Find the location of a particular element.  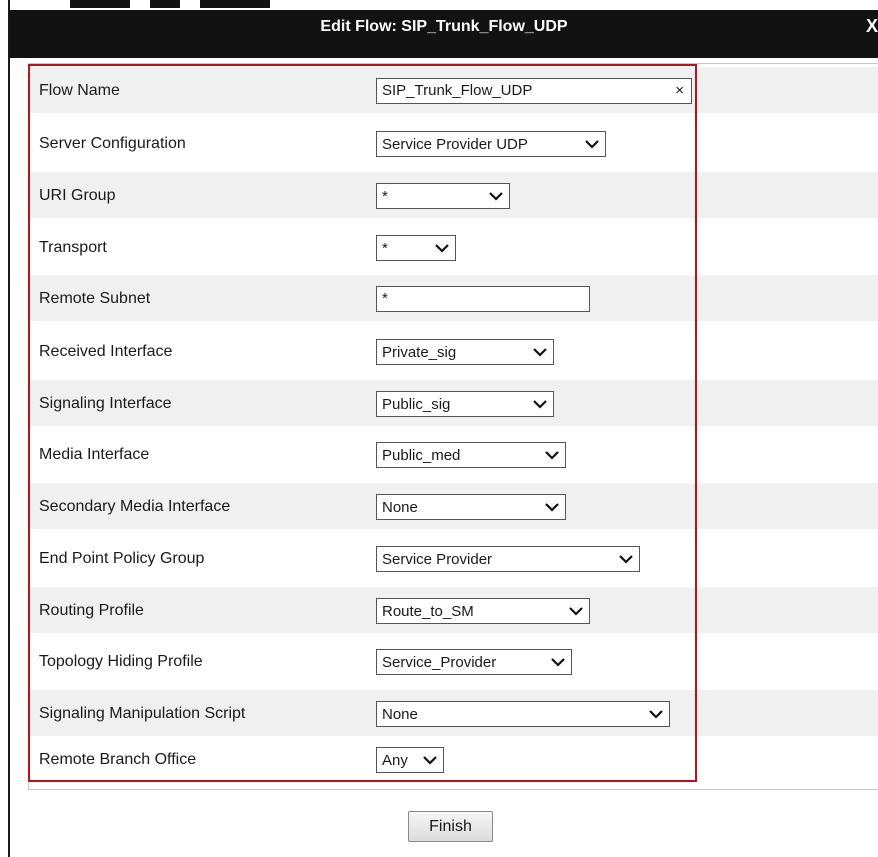

close-icon: X is located at coordinates (872, 26).